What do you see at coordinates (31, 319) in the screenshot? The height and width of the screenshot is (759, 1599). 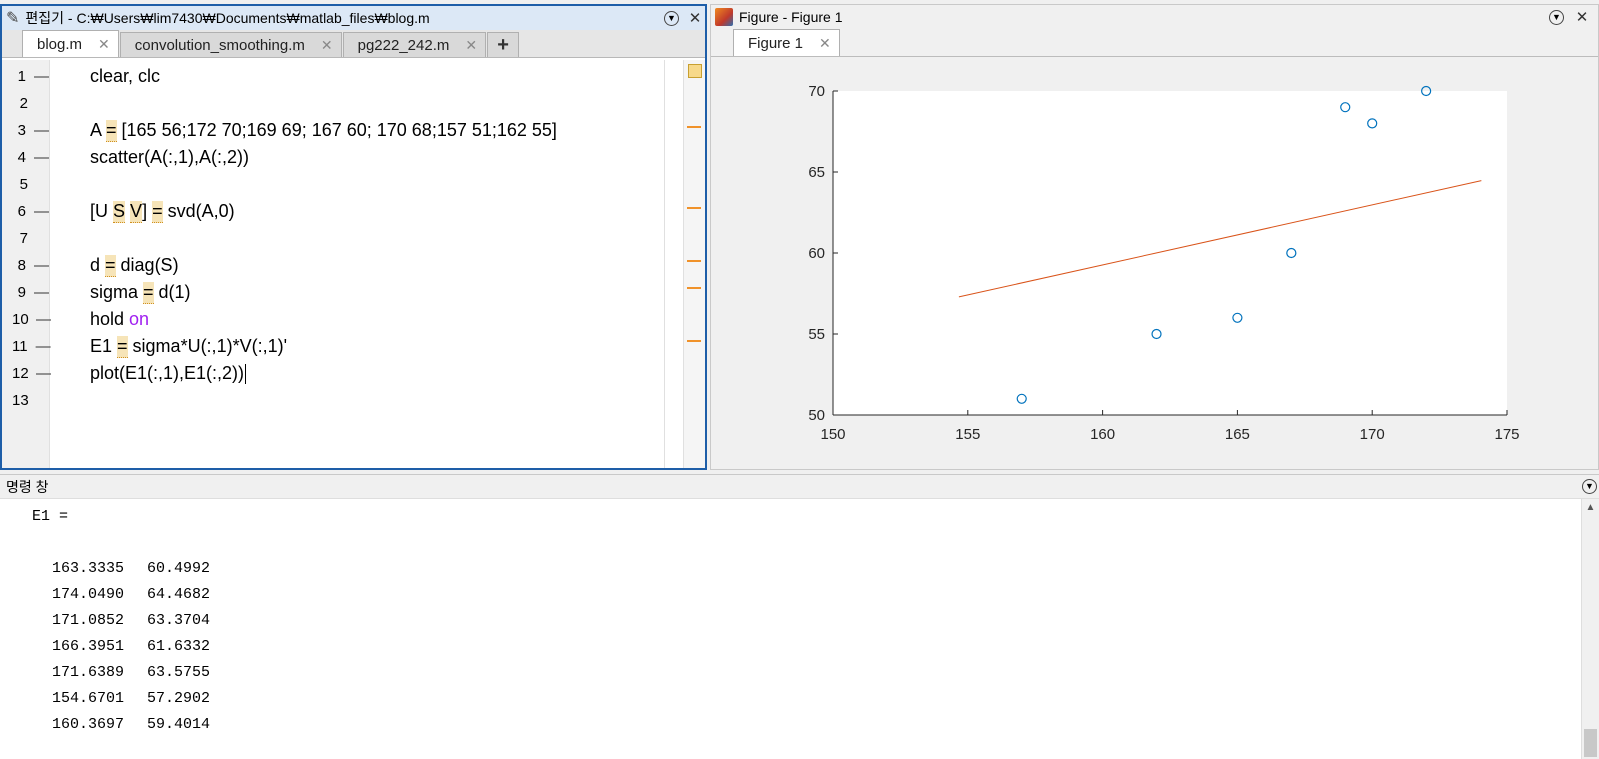 I see `line-number: 10—` at bounding box center [31, 319].